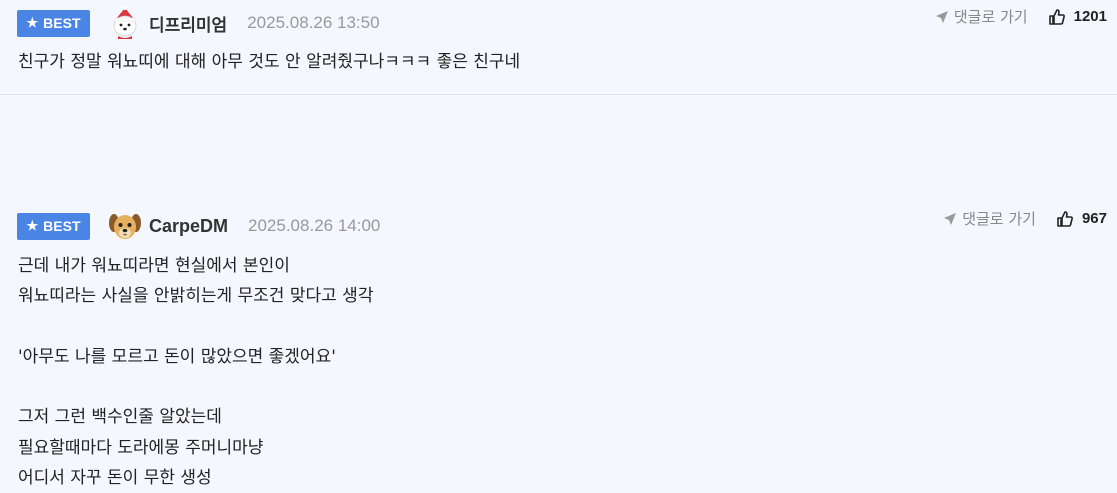  I want to click on comment-date: 2025.08.26 14:00, so click(314, 225).